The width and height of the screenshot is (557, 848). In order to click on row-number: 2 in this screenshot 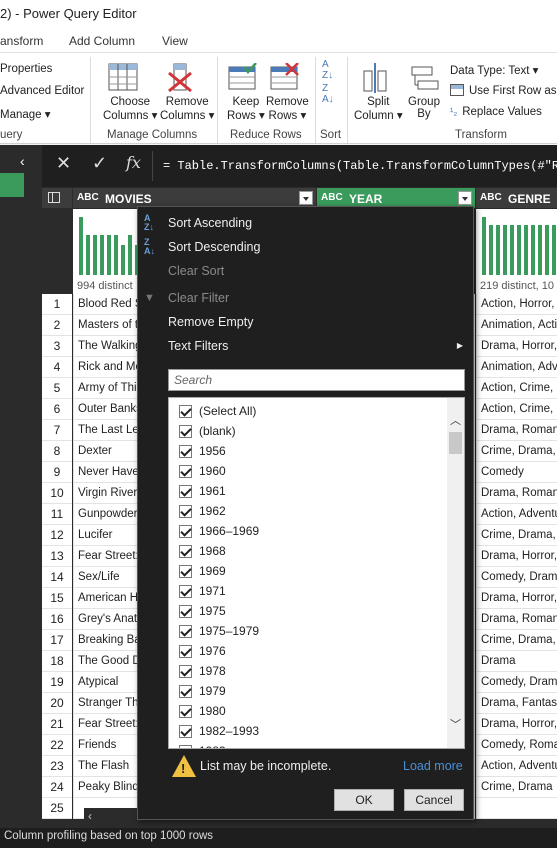, I will do `click(57, 325)`.